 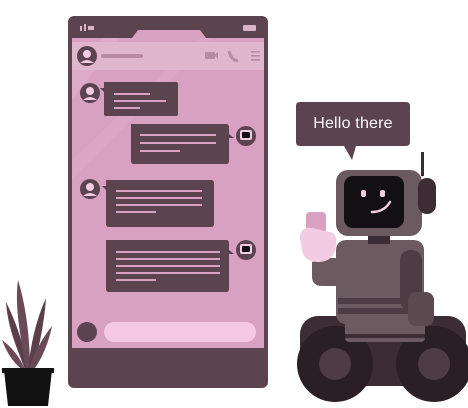 I want to click on menu-lines-icon, so click(x=255, y=56).